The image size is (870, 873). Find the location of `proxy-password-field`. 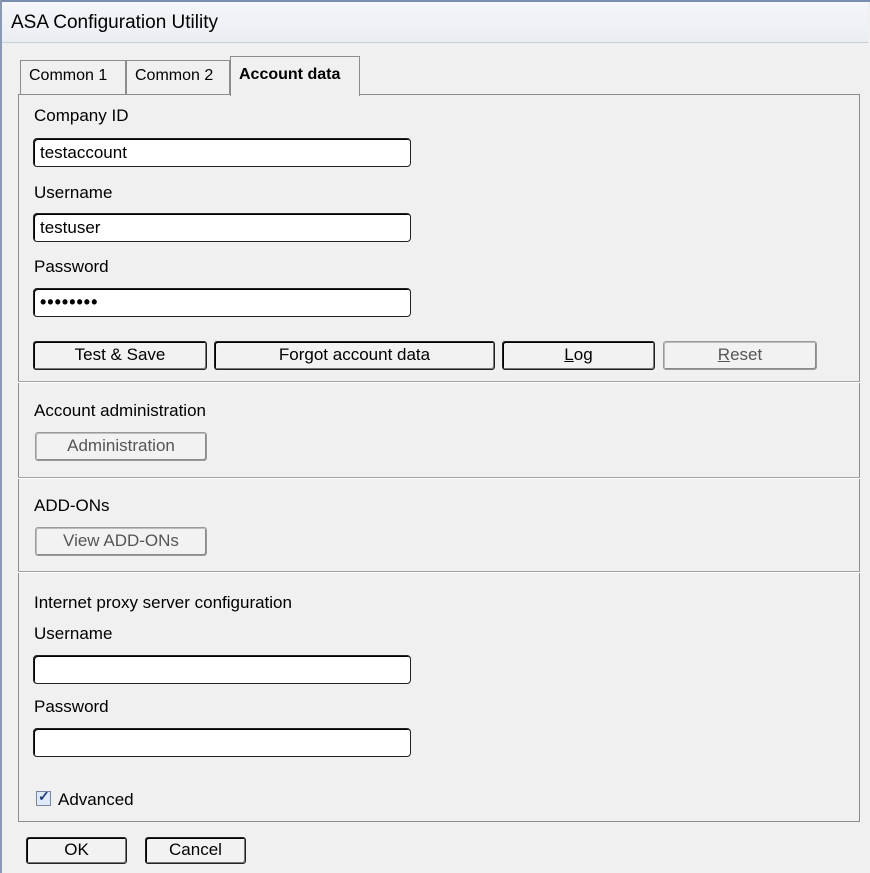

proxy-password-field is located at coordinates (222, 742).